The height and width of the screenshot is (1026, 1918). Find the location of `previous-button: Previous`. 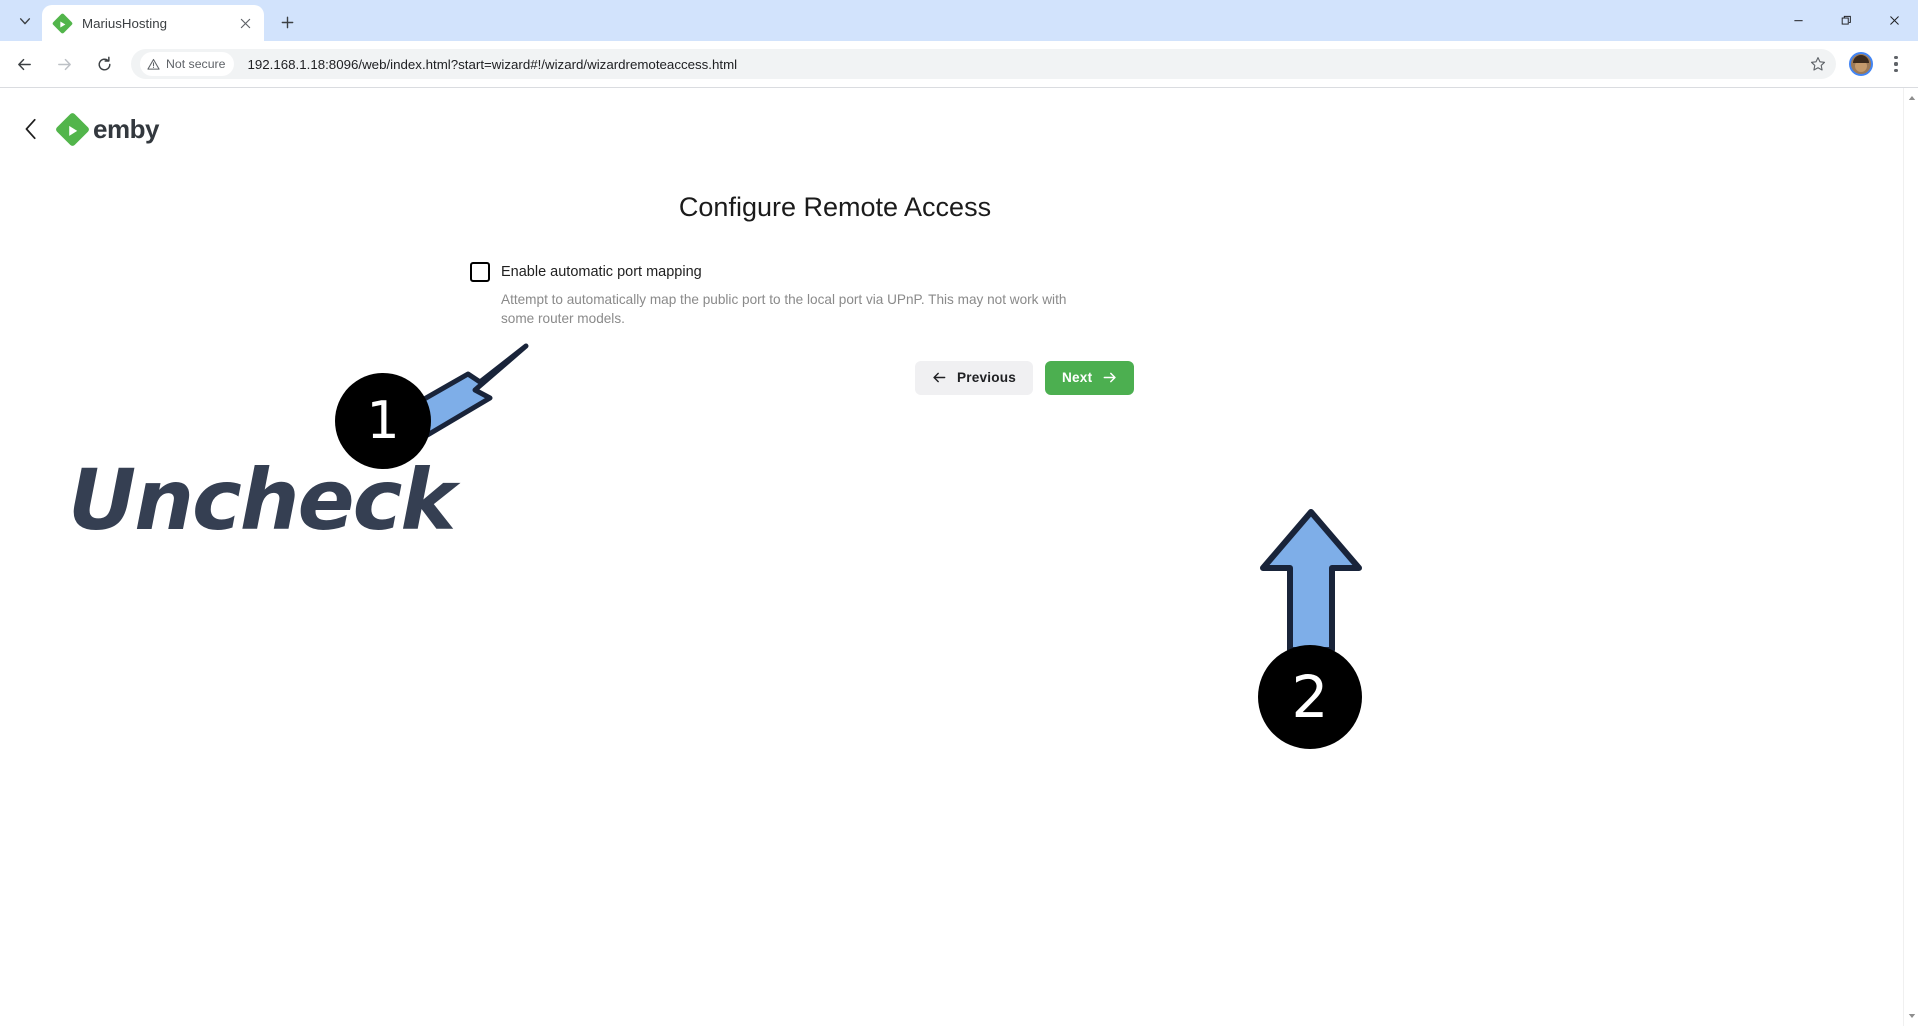

previous-button: Previous is located at coordinates (974, 377).